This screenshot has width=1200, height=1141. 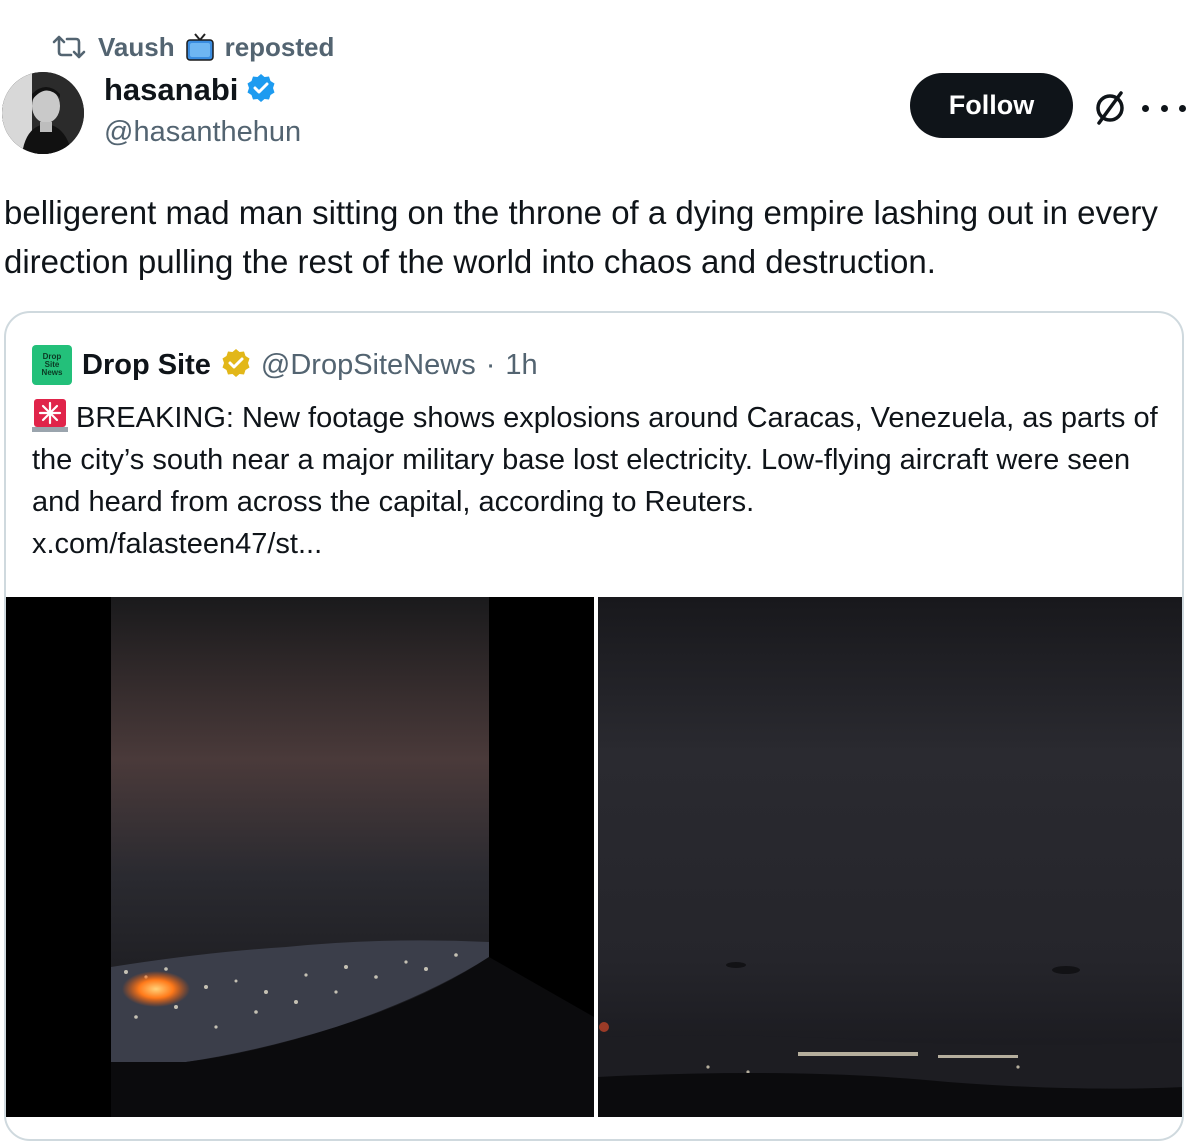 I want to click on repost-icon, so click(x=70, y=47).